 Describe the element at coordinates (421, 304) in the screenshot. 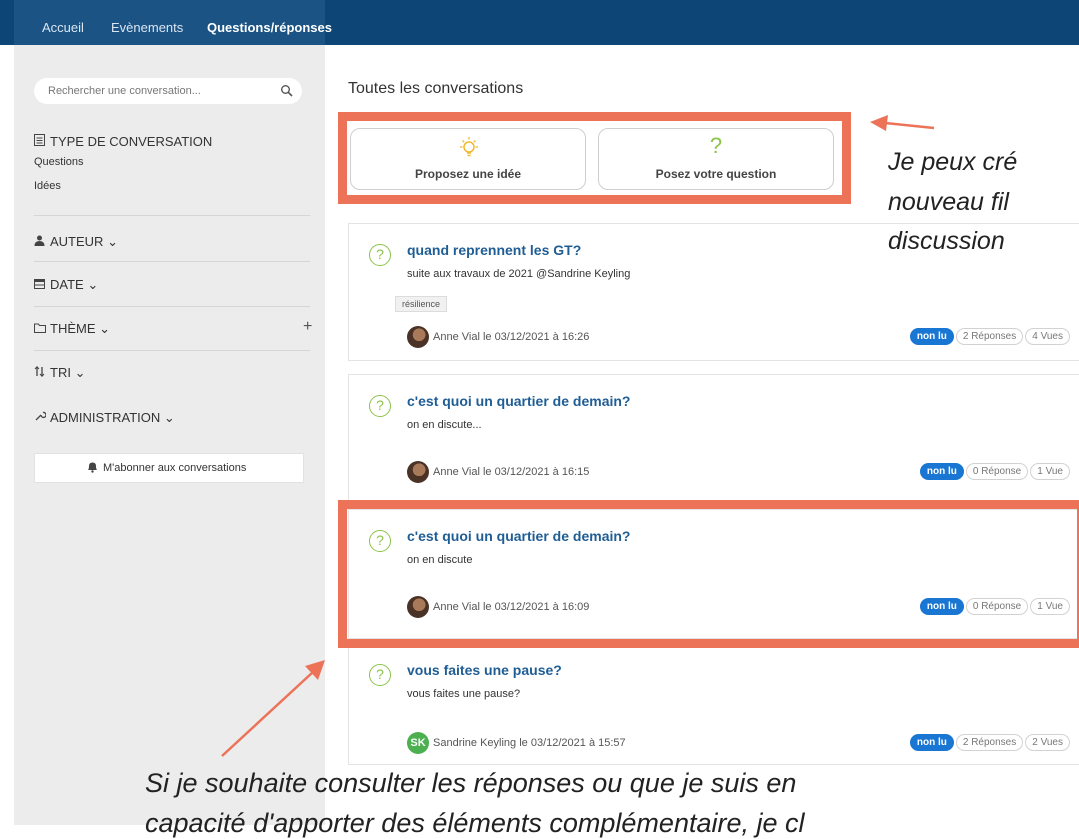

I see `theme-tag: résilience` at that location.